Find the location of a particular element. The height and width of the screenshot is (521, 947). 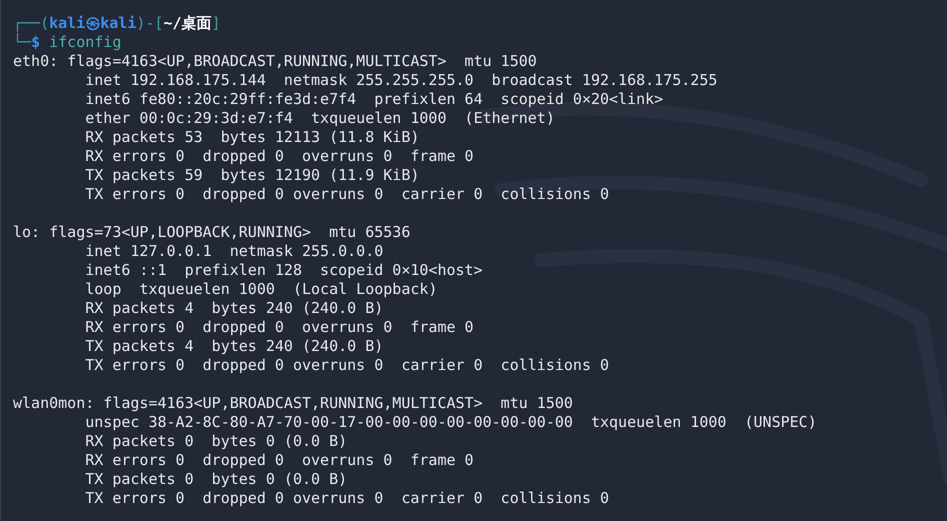

prompt-frame: └─ is located at coordinates (22, 42).